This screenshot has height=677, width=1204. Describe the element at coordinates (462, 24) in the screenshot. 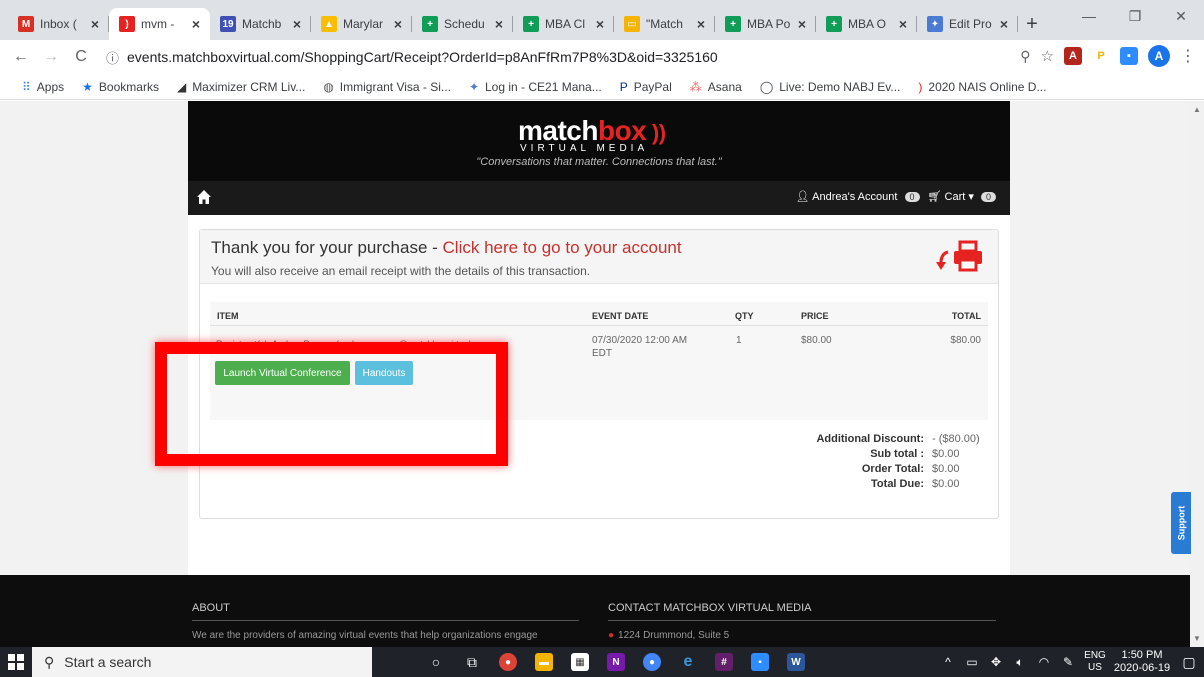

I see `browser-tab: + Schedu ×` at that location.